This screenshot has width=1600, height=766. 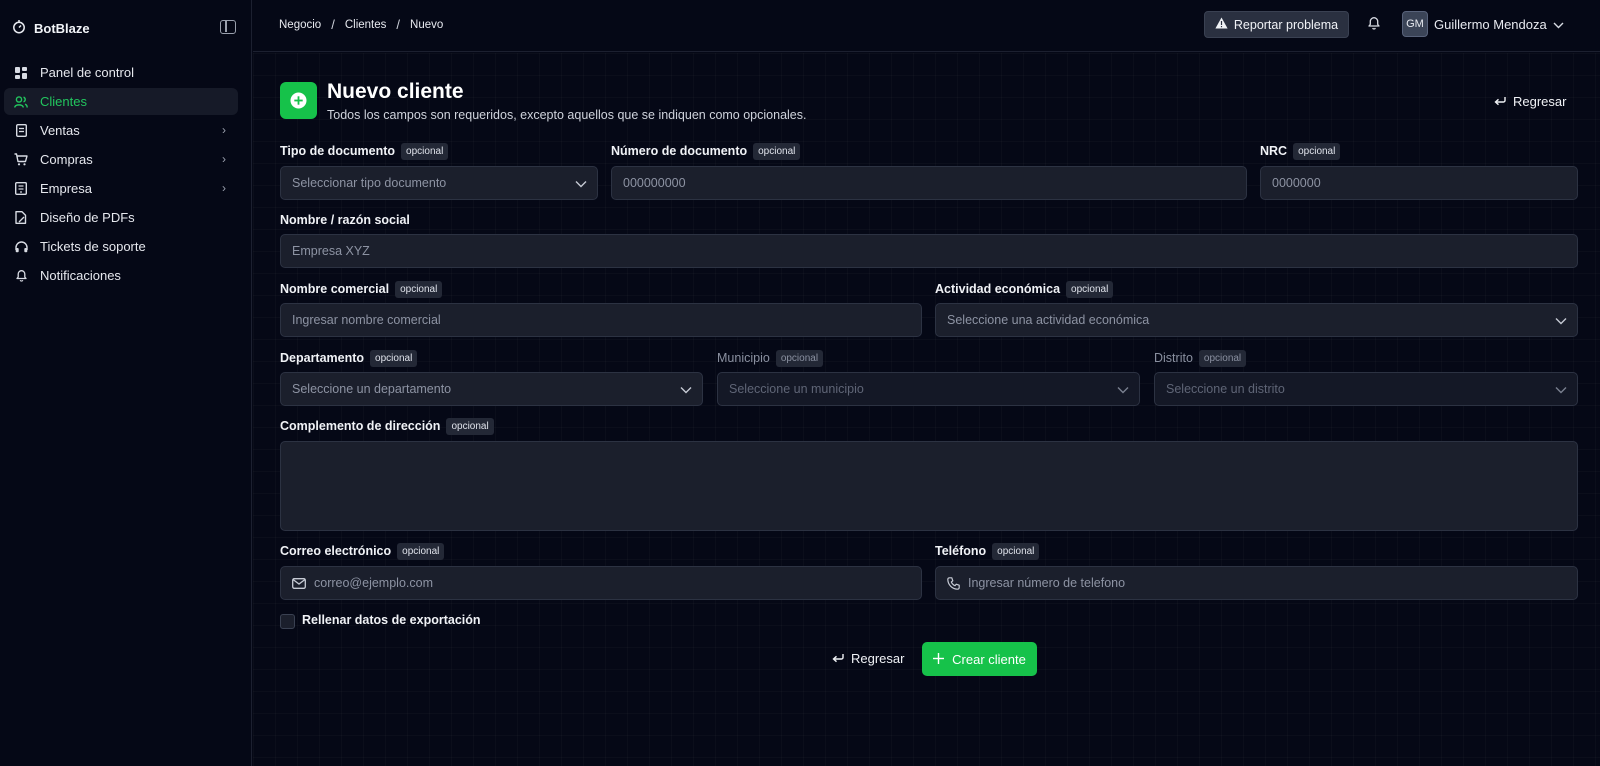 I want to click on file-design-icon, so click(x=21, y=218).